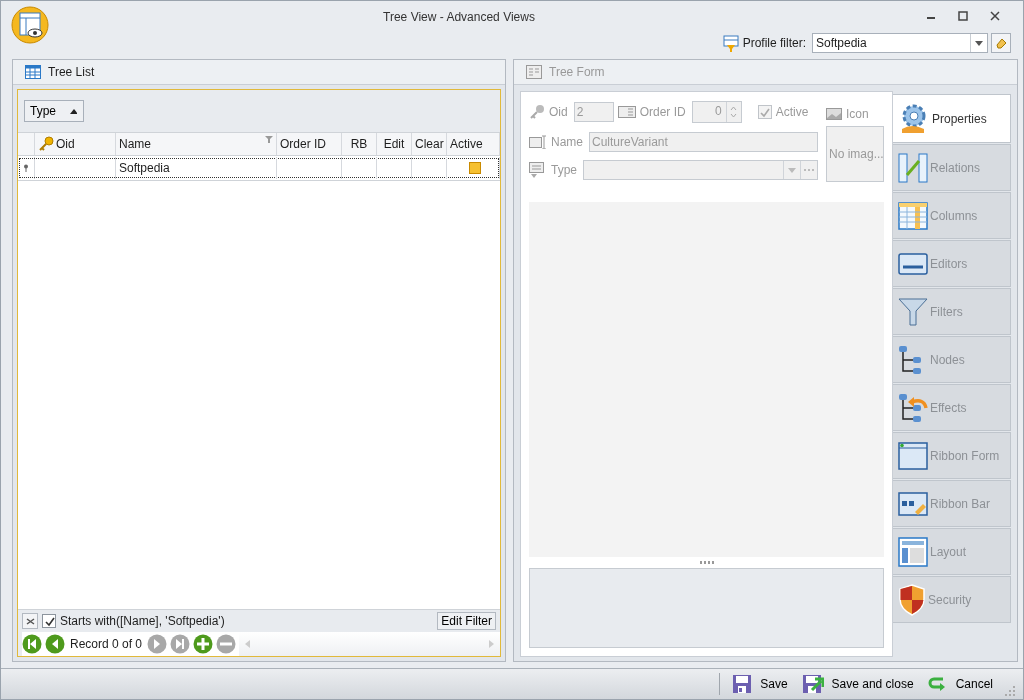  Describe the element at coordinates (196, 168) in the screenshot. I see `table-cell: Softpedia` at that location.